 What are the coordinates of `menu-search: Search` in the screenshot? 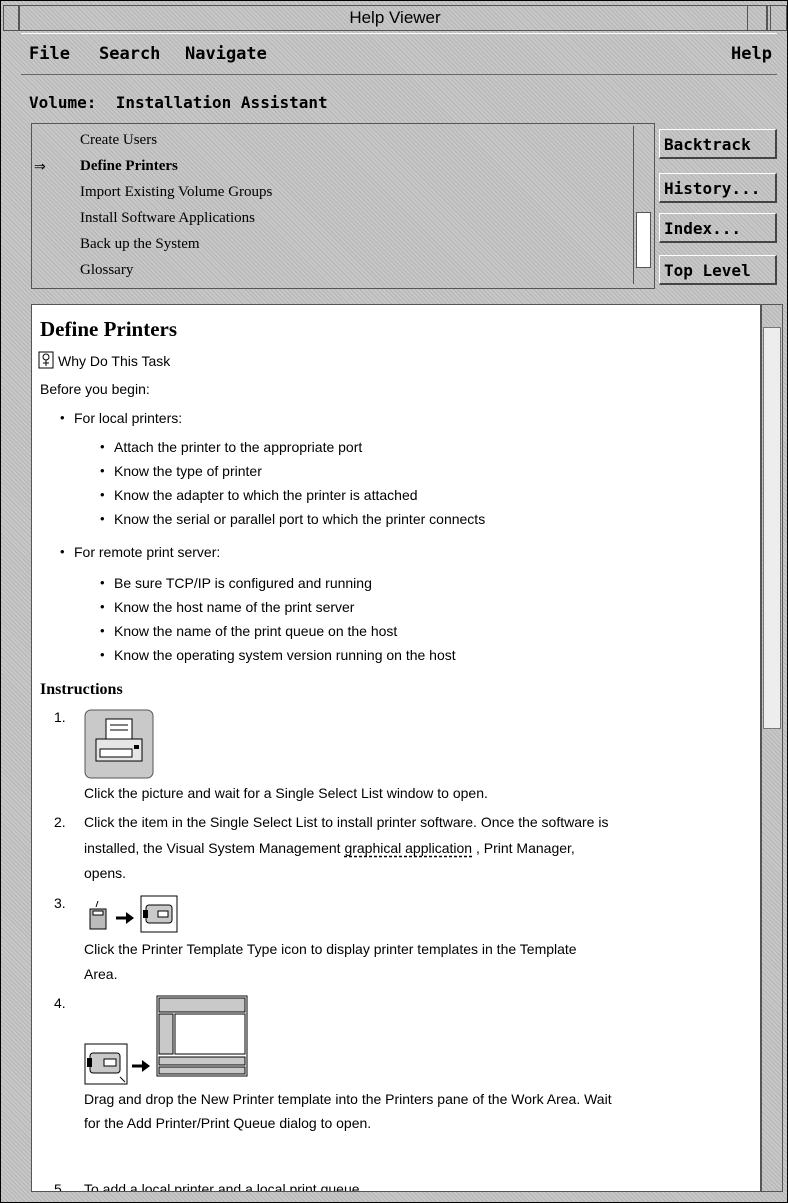 It's located at (129, 54).